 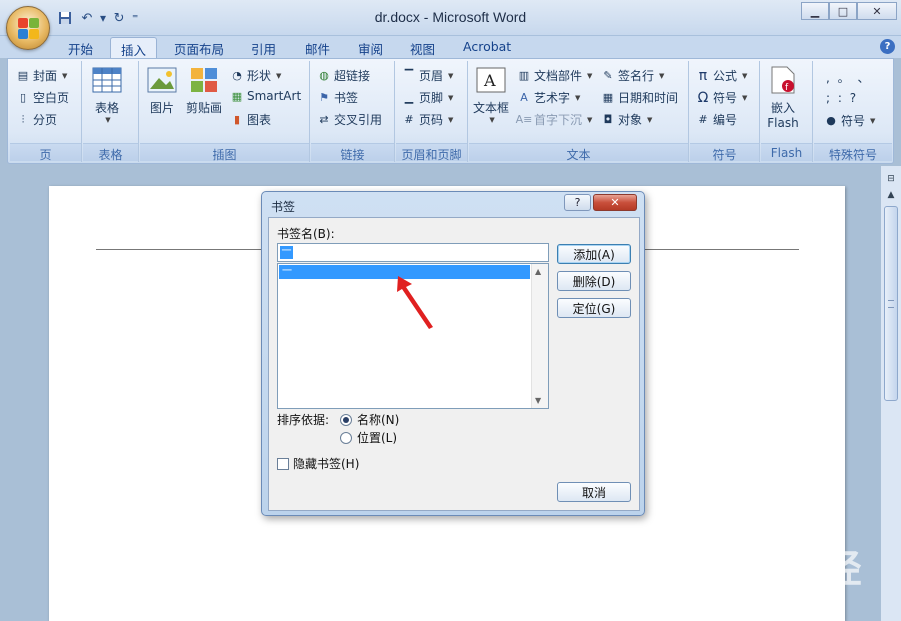 I want to click on tab-mailings: 邮件, so click(x=317, y=47).